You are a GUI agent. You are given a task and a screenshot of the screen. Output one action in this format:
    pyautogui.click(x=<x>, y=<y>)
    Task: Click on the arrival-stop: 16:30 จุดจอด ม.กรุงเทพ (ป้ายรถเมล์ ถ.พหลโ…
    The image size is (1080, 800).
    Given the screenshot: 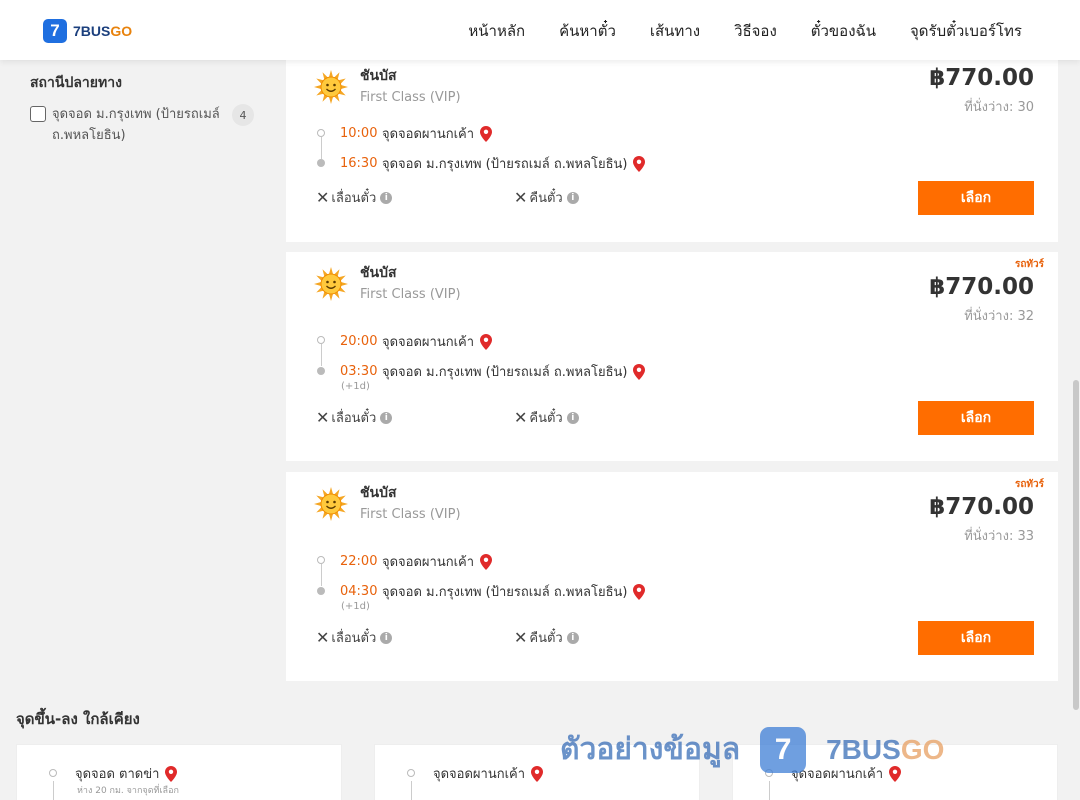 What is the action you would take?
    pyautogui.click(x=493, y=163)
    